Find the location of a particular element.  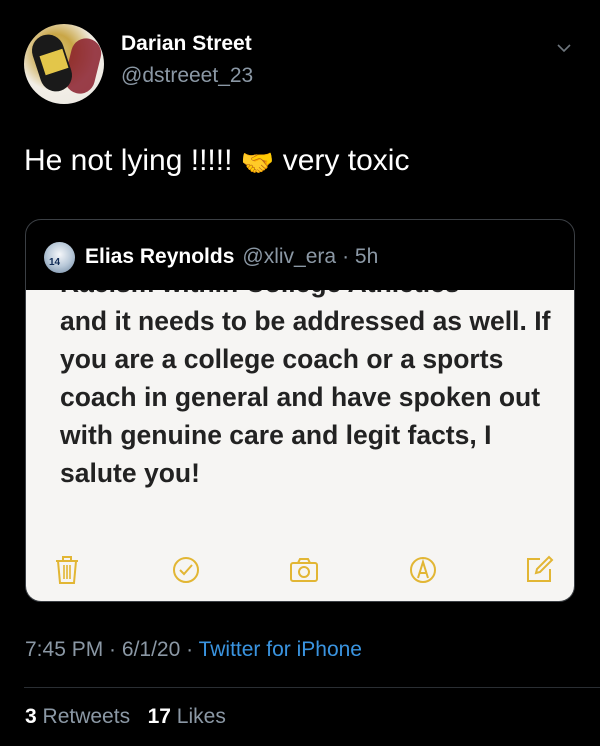

markup-pen-icon is located at coordinates (423, 570).